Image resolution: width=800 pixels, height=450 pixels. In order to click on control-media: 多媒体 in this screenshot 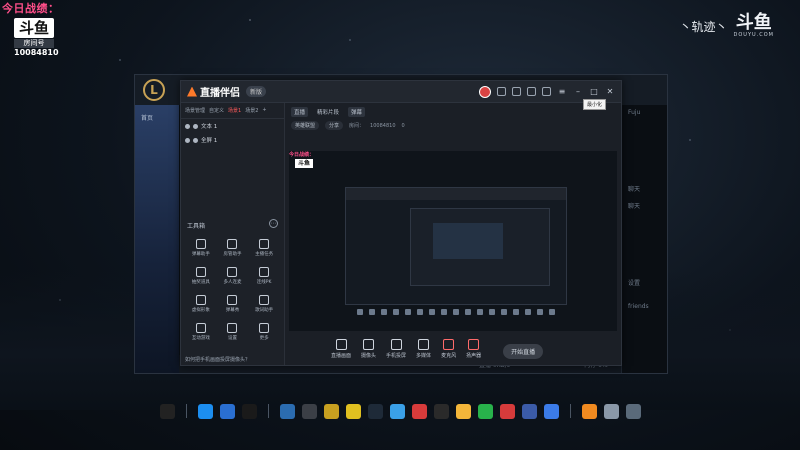, I will do `click(423, 349)`.